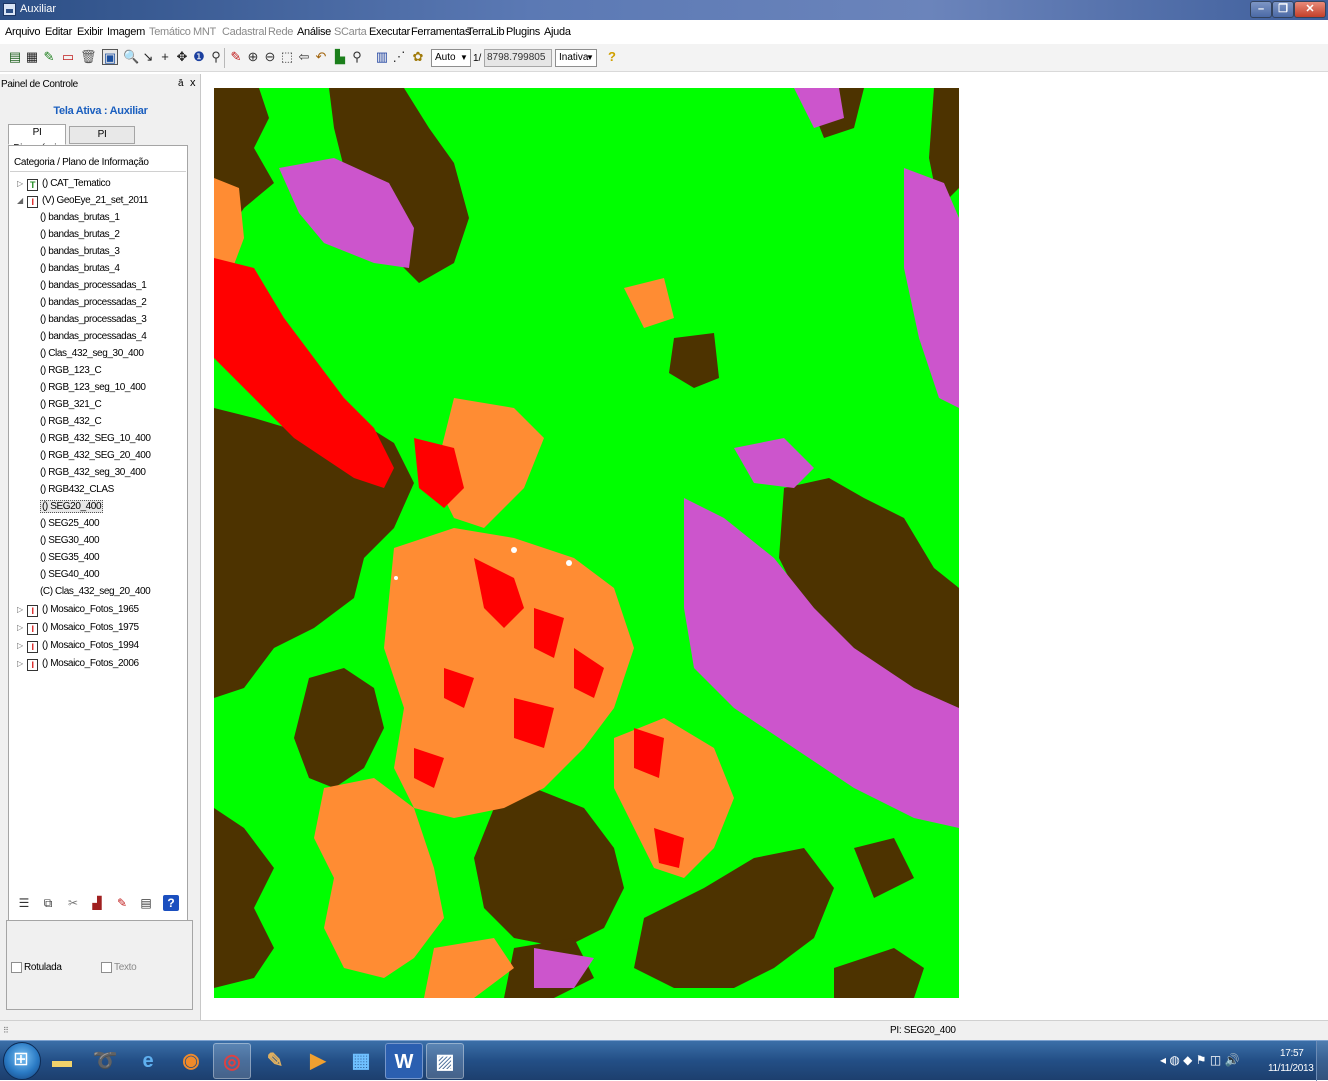  What do you see at coordinates (1261, 9) in the screenshot?
I see `minimize-button: –` at bounding box center [1261, 9].